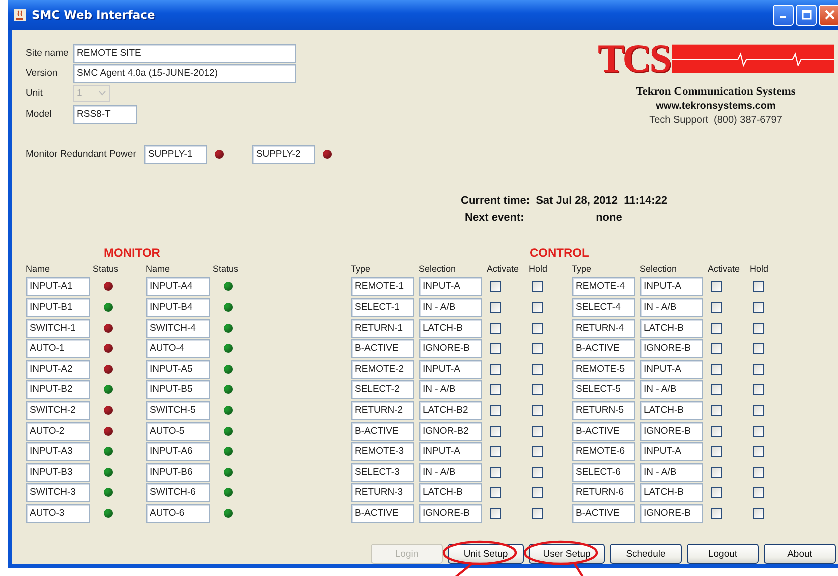 The image size is (838, 576). What do you see at coordinates (603, 390) in the screenshot?
I see `text-field: SELECT-5` at bounding box center [603, 390].